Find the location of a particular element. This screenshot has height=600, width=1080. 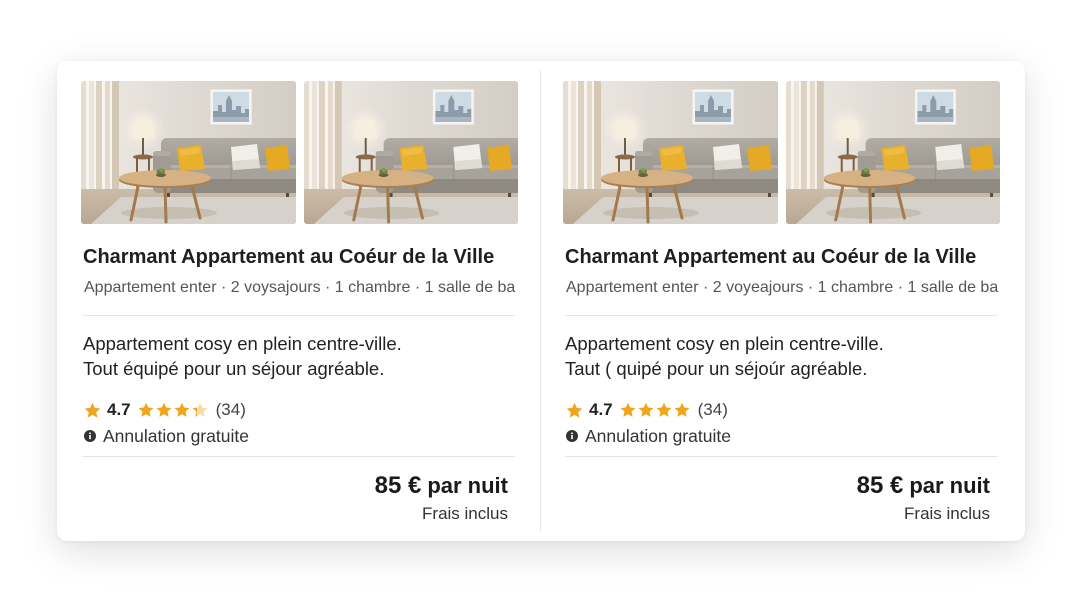

column-divider is located at coordinates (540, 301).